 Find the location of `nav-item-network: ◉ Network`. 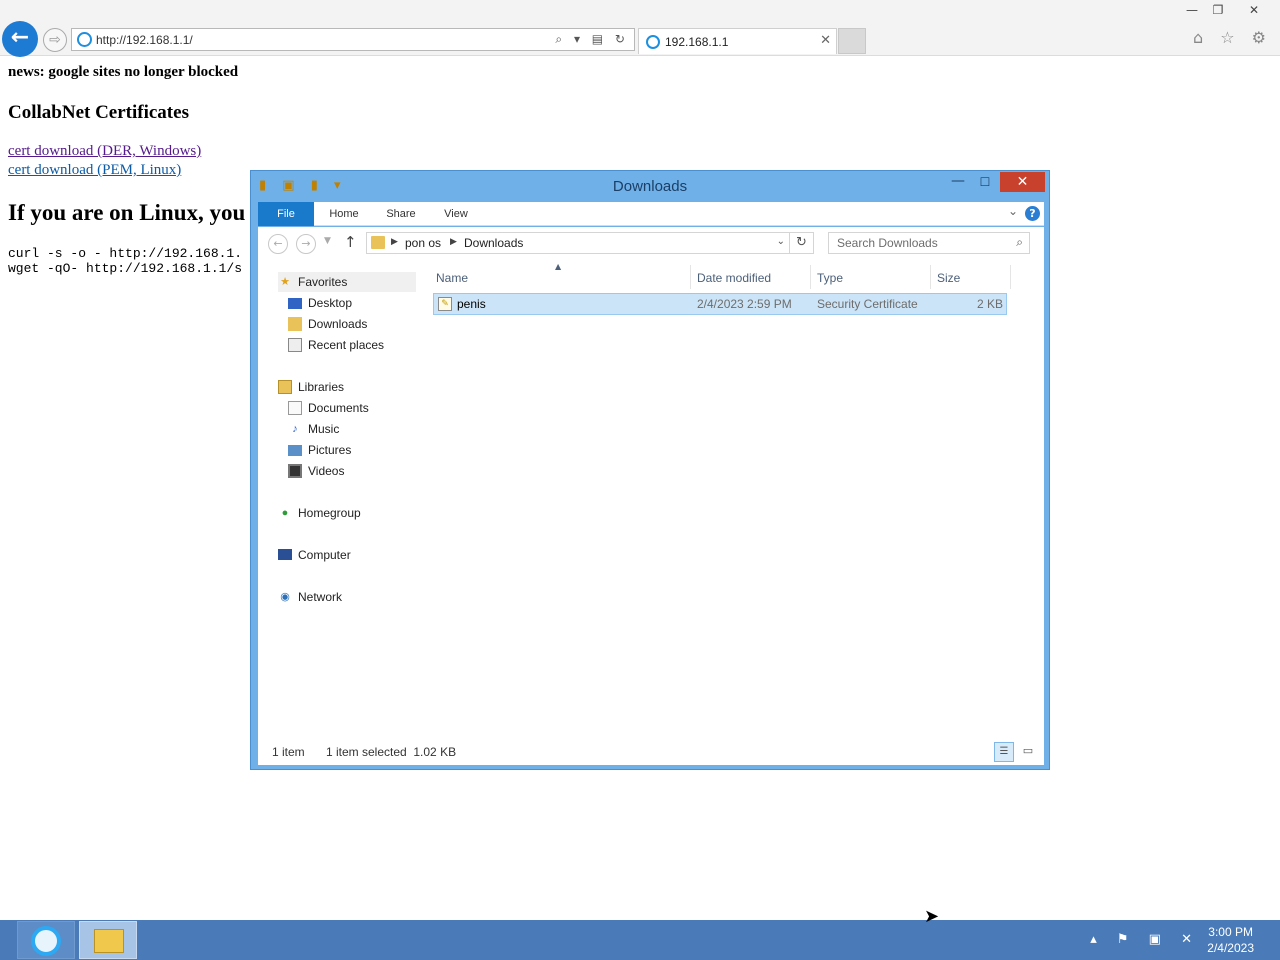

nav-item-network: ◉ Network is located at coordinates (343, 597).